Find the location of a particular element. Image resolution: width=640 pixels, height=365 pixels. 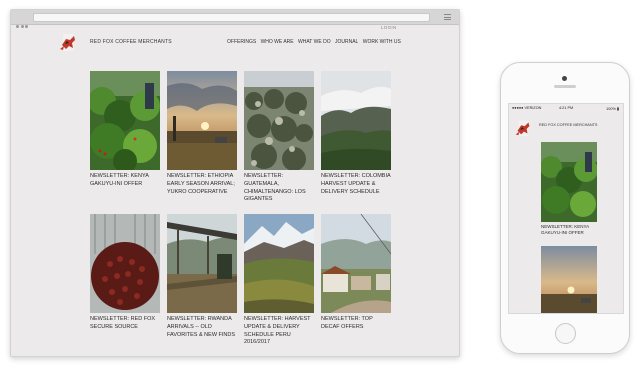

carrier-label: ●●●●● VERIZON is located at coordinates (526, 108).